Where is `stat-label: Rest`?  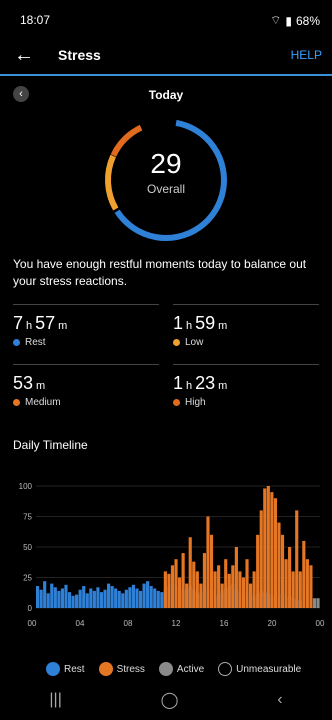
stat-label: Rest is located at coordinates (35, 342).